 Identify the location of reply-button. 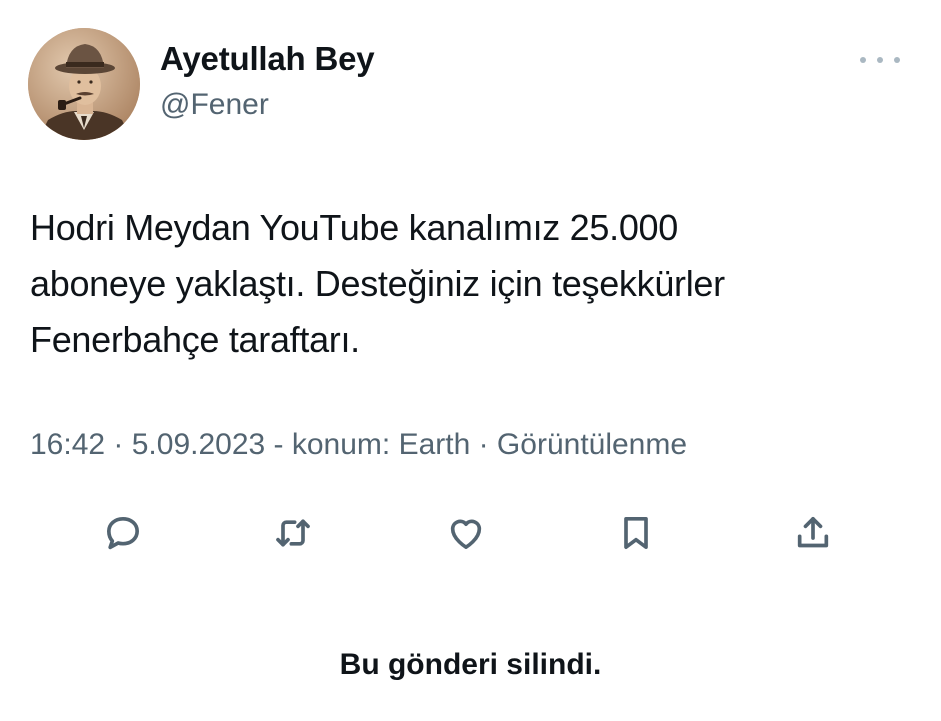
(123, 533).